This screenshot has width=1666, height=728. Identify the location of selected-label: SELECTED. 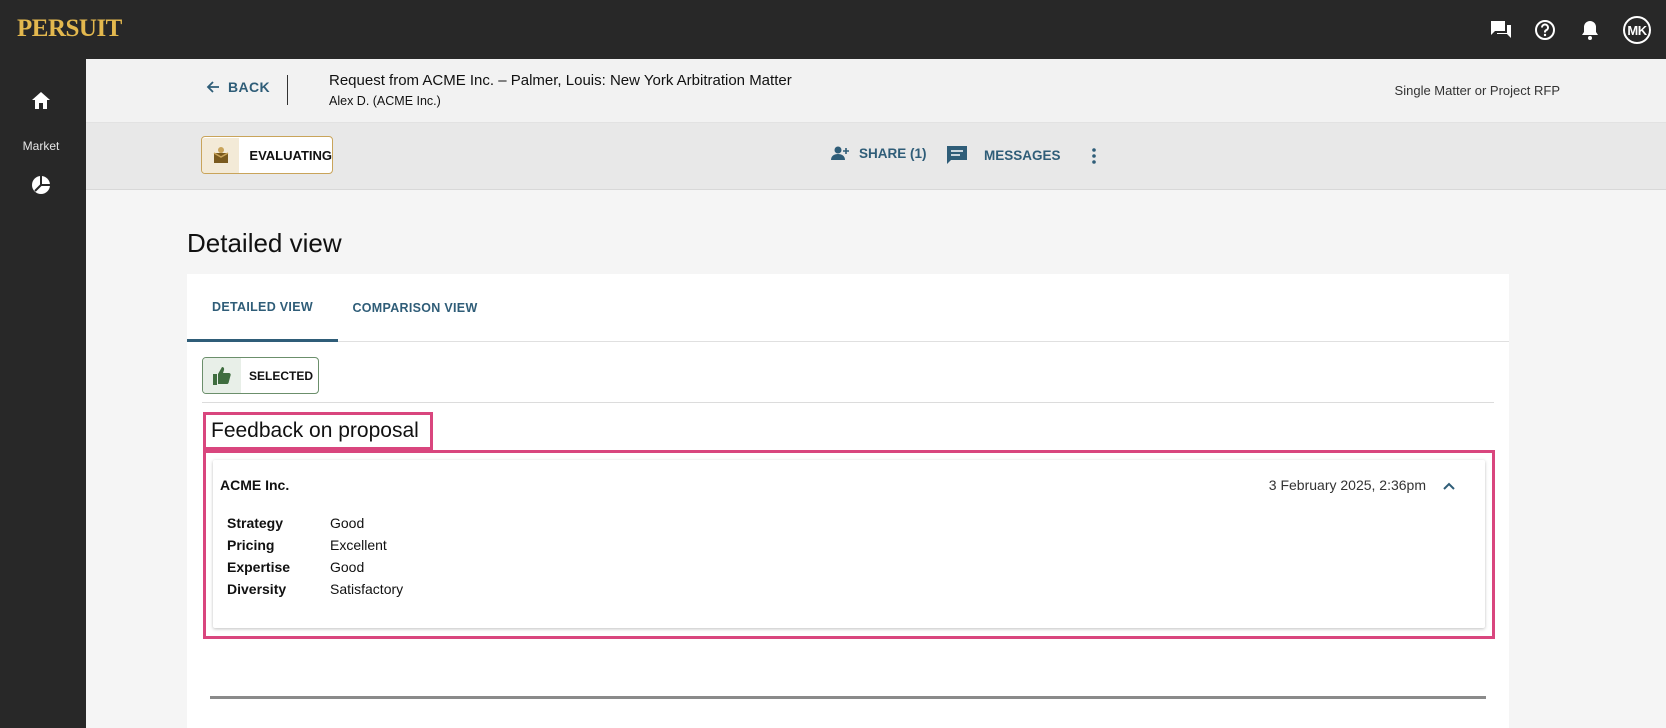
(281, 375).